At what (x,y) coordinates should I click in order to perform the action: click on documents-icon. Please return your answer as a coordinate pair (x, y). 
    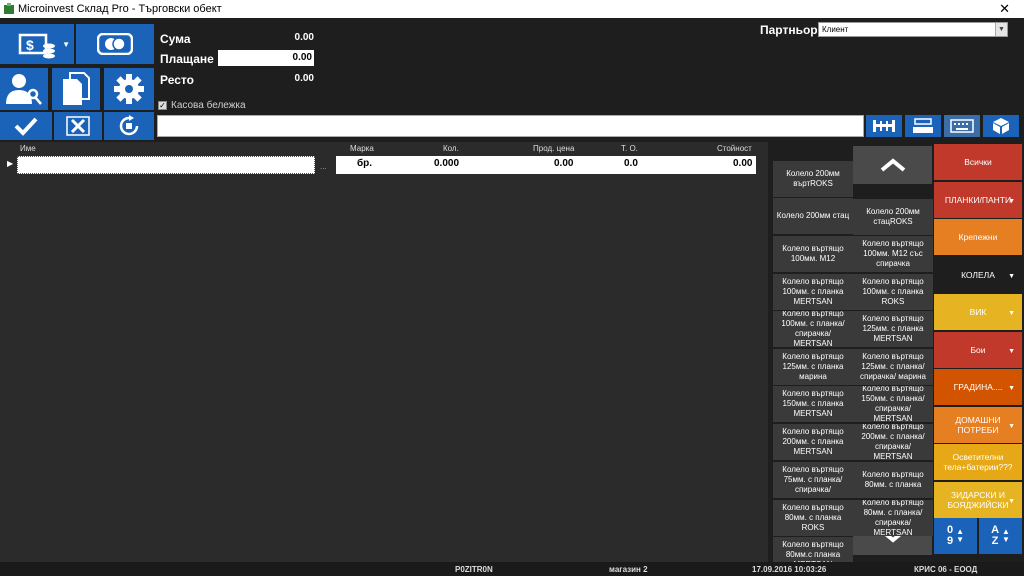
    Looking at the image, I should click on (76, 88).